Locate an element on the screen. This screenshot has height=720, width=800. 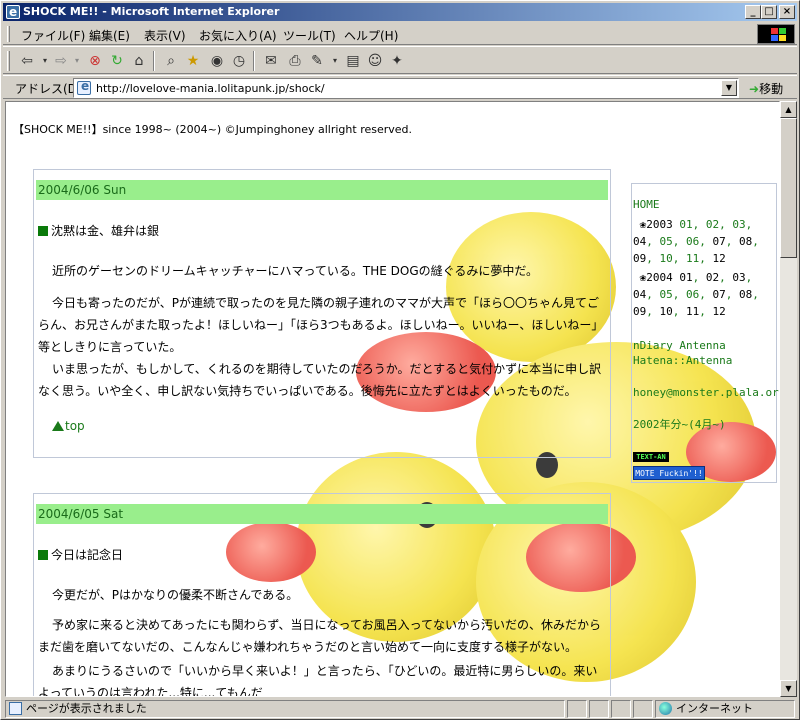
go-arrow-icon: ➜ is located at coordinates (754, 89).